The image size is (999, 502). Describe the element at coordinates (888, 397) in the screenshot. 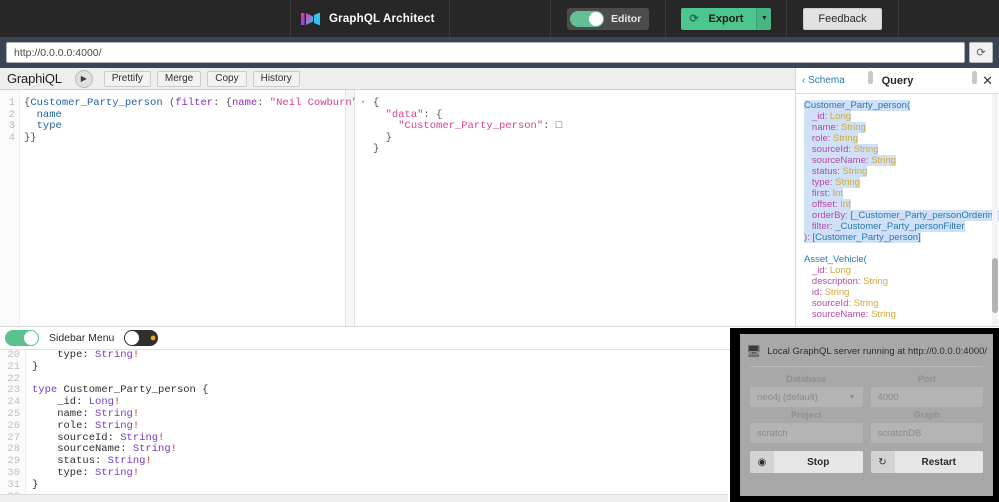

I see `port-value: 4000` at that location.